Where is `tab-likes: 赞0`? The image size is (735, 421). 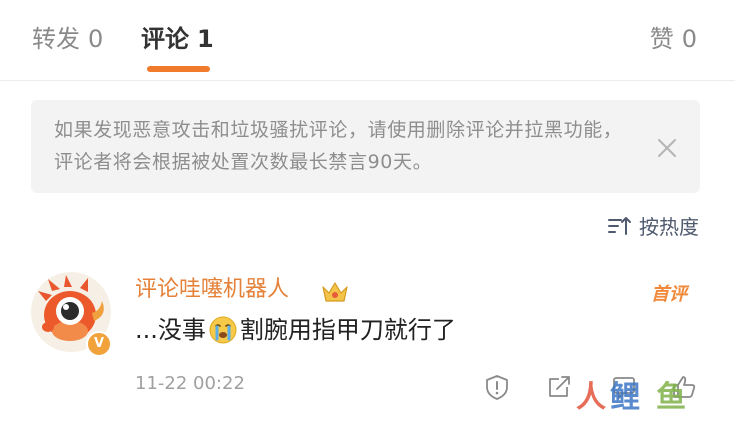
tab-likes: 赞0 is located at coordinates (673, 39).